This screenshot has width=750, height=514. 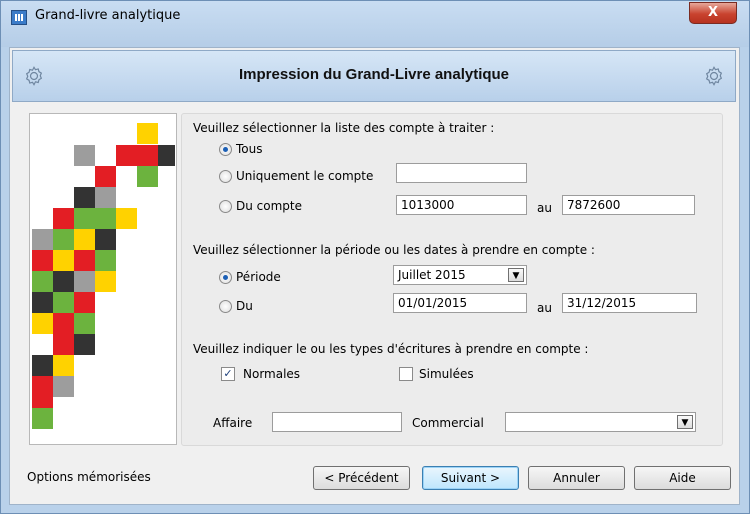 What do you see at coordinates (544, 208) in the screenshot?
I see `account-to-label: au` at bounding box center [544, 208].